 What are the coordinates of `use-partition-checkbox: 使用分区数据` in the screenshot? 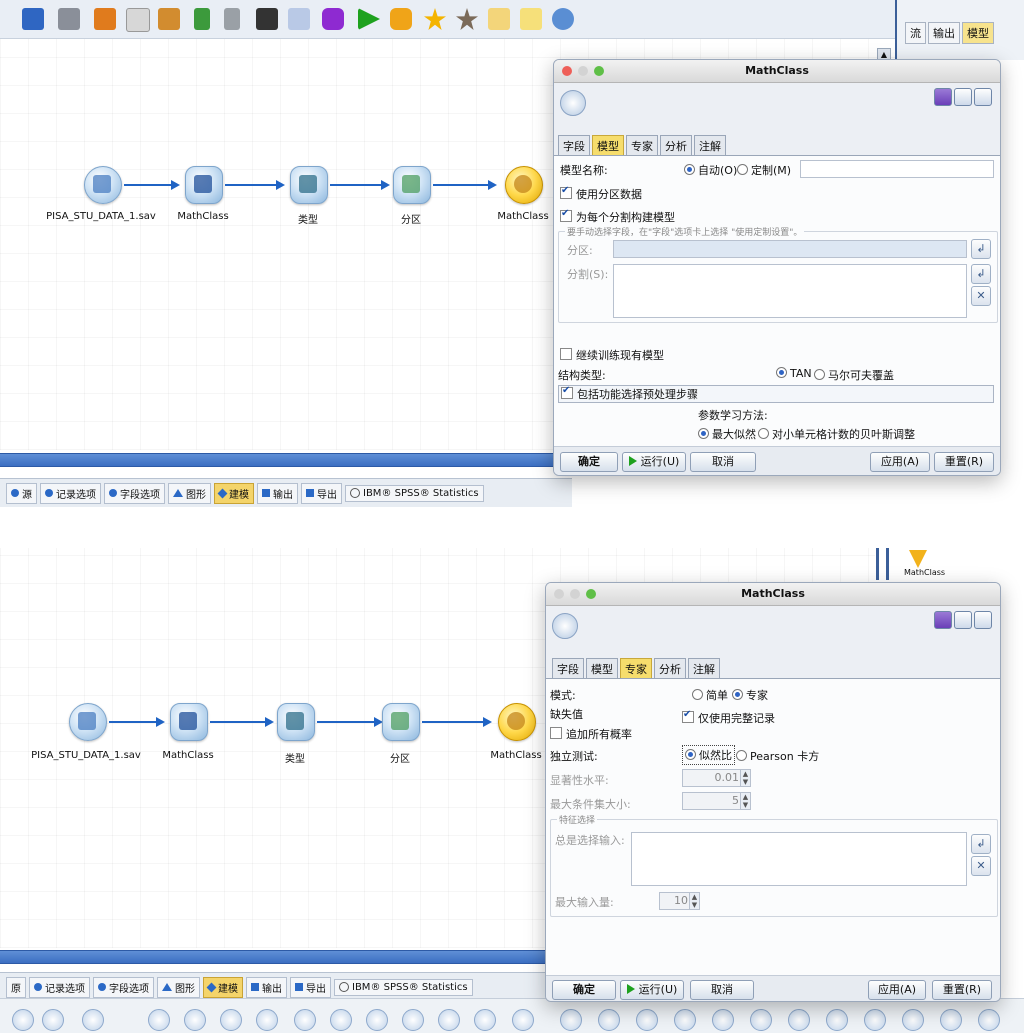 It's located at (601, 193).